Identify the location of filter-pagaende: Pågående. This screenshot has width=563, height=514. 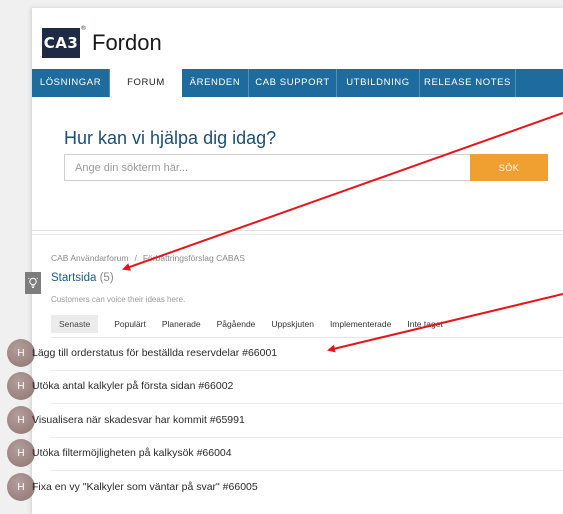
(236, 324).